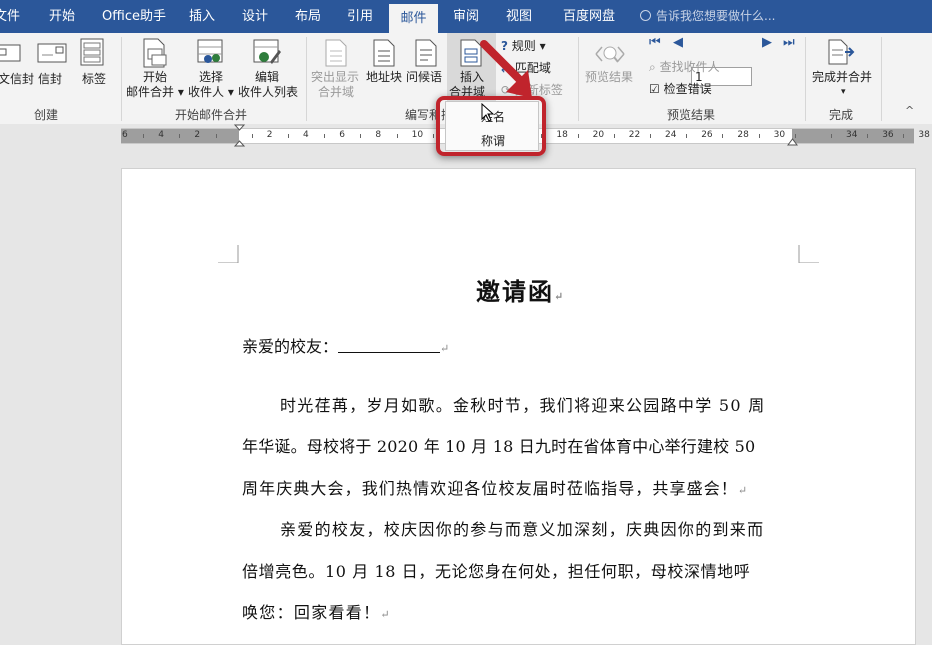 The image size is (932, 645). Describe the element at coordinates (202, 16) in the screenshot. I see `tab-insert: 插入` at that location.